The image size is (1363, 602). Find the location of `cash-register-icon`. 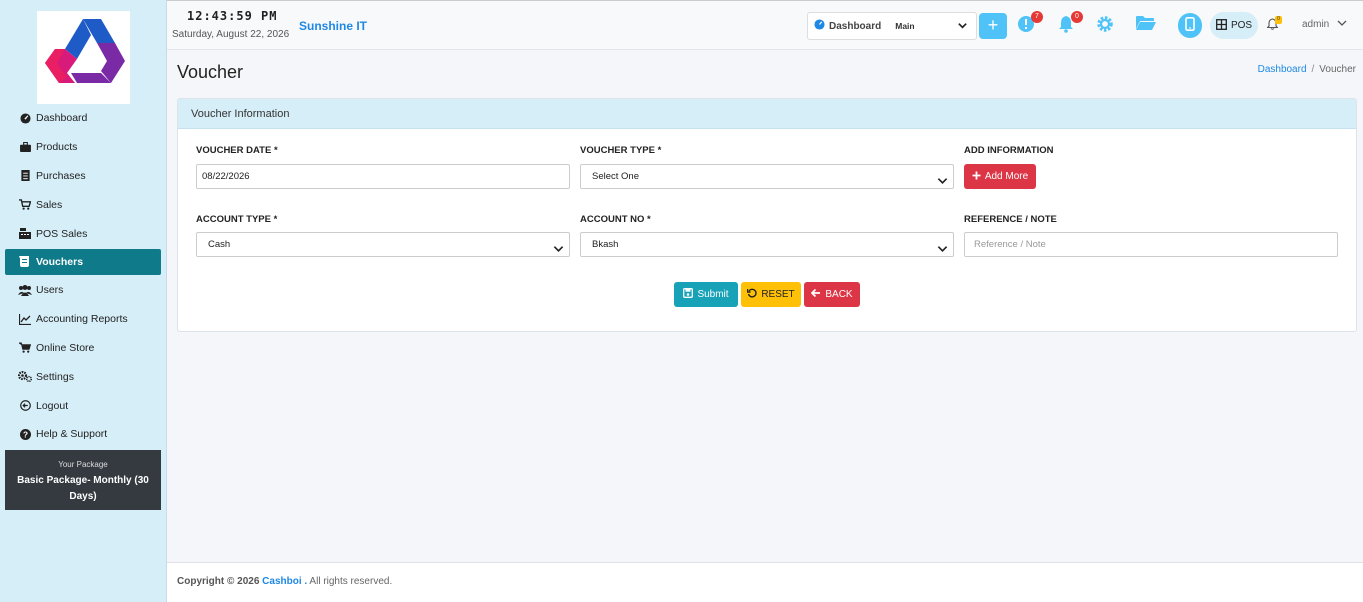

cash-register-icon is located at coordinates (25, 234).